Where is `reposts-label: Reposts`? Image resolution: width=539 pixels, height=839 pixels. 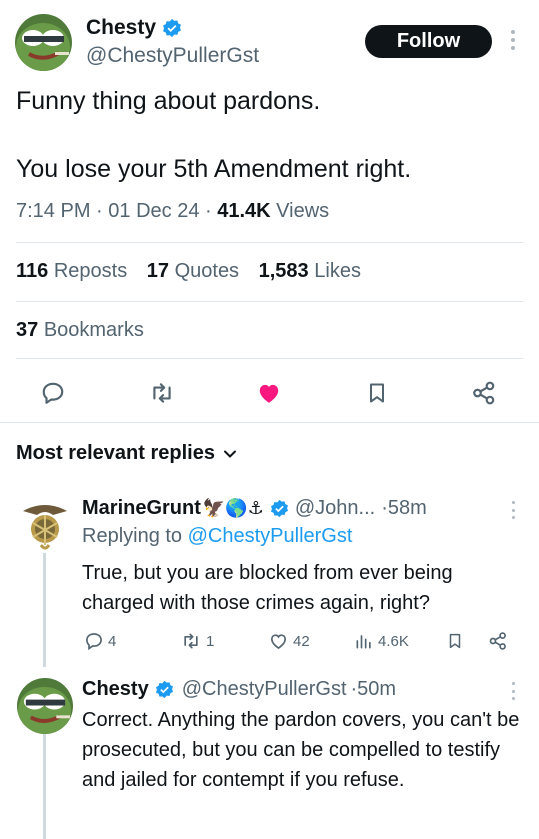 reposts-label: Reposts is located at coordinates (90, 271).